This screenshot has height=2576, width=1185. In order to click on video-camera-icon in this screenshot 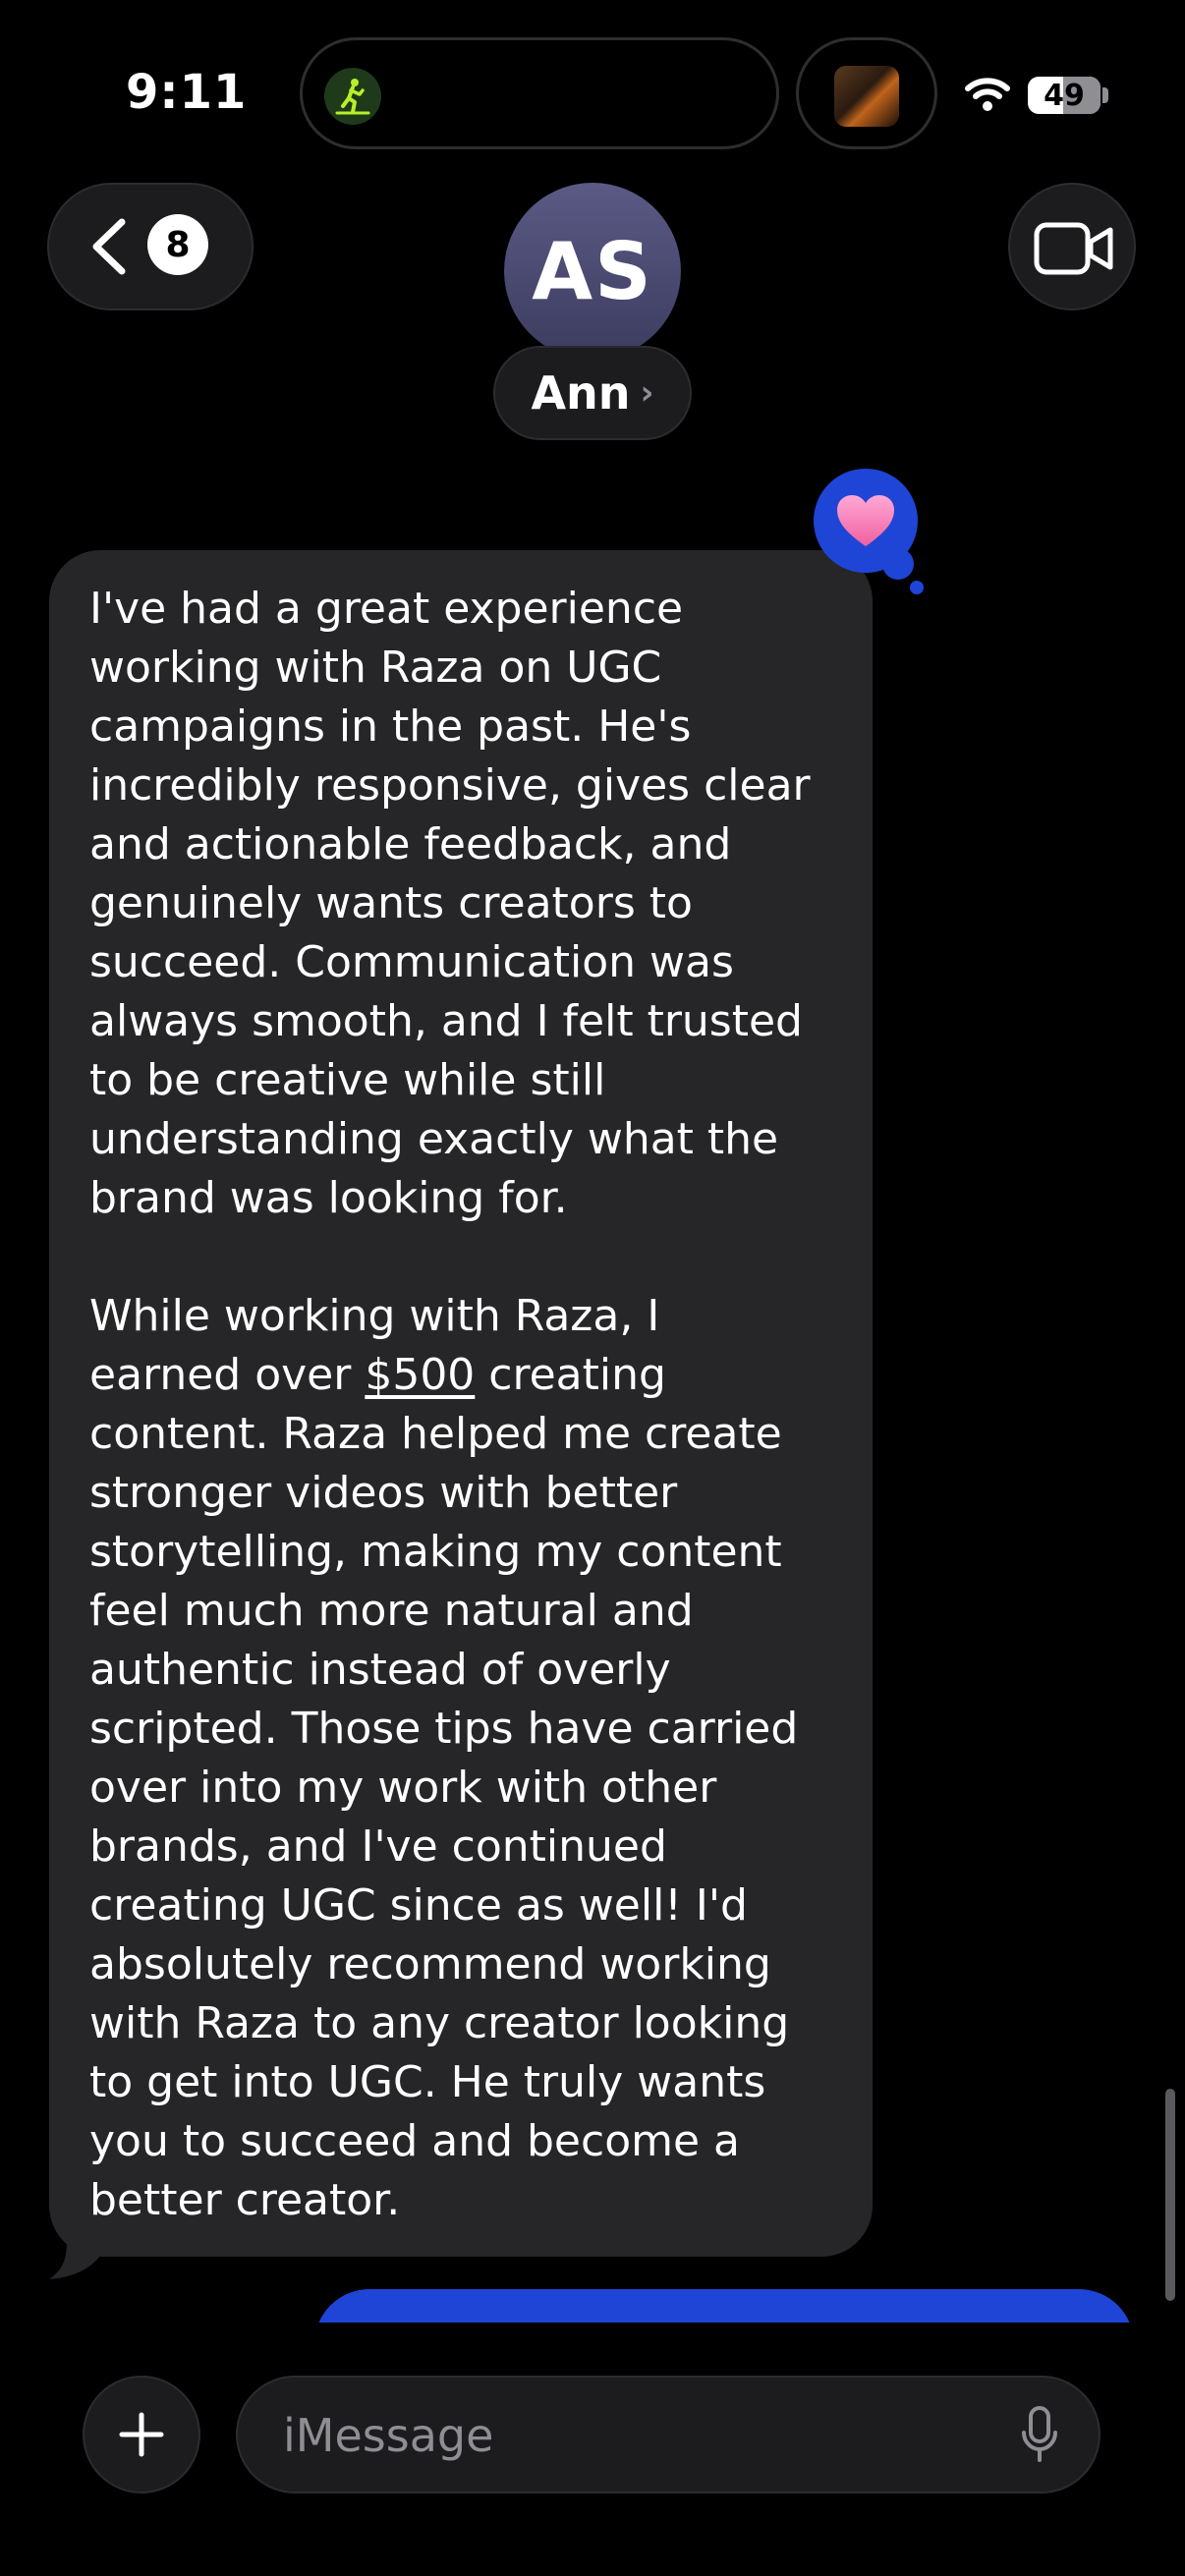, I will do `click(1073, 248)`.